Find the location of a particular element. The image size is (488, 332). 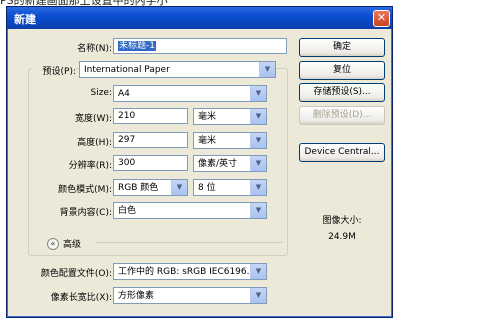

background-value: 白色 is located at coordinates (127, 211).